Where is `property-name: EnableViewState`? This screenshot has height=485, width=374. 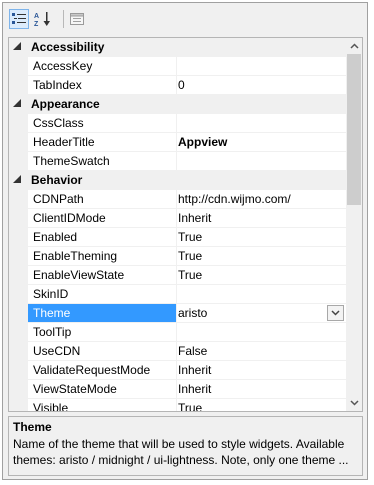 property-name: EnableViewState is located at coordinates (102, 275).